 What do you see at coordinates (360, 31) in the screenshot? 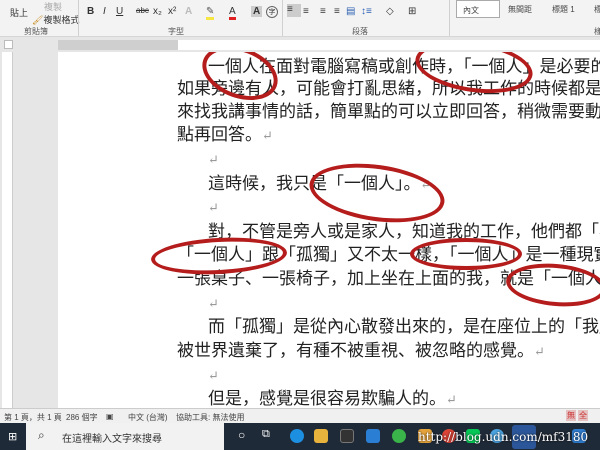
I see `paragraph-group-label: 段落` at bounding box center [360, 31].